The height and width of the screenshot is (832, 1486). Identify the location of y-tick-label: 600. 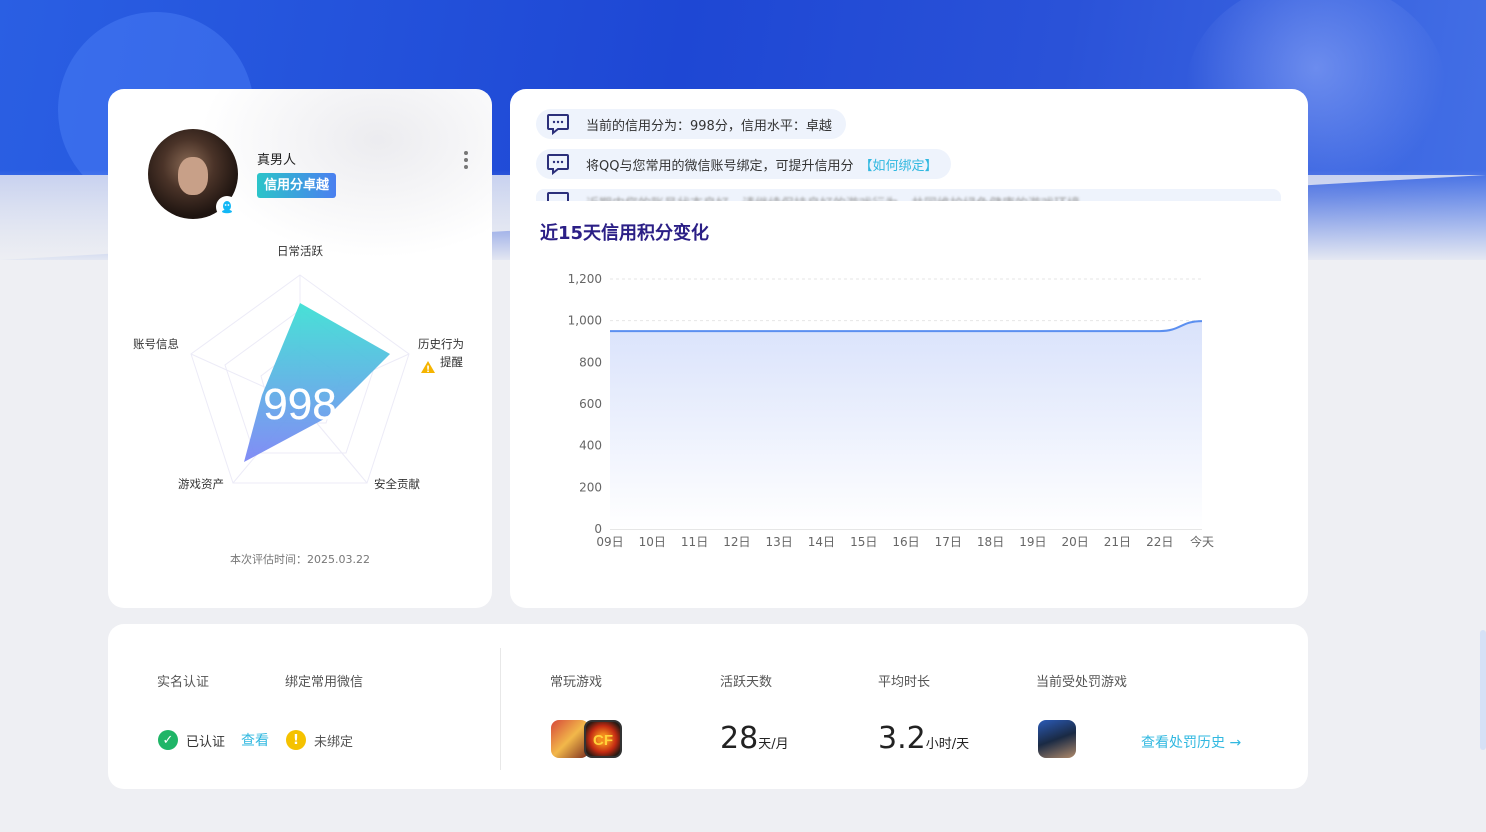
(590, 404).